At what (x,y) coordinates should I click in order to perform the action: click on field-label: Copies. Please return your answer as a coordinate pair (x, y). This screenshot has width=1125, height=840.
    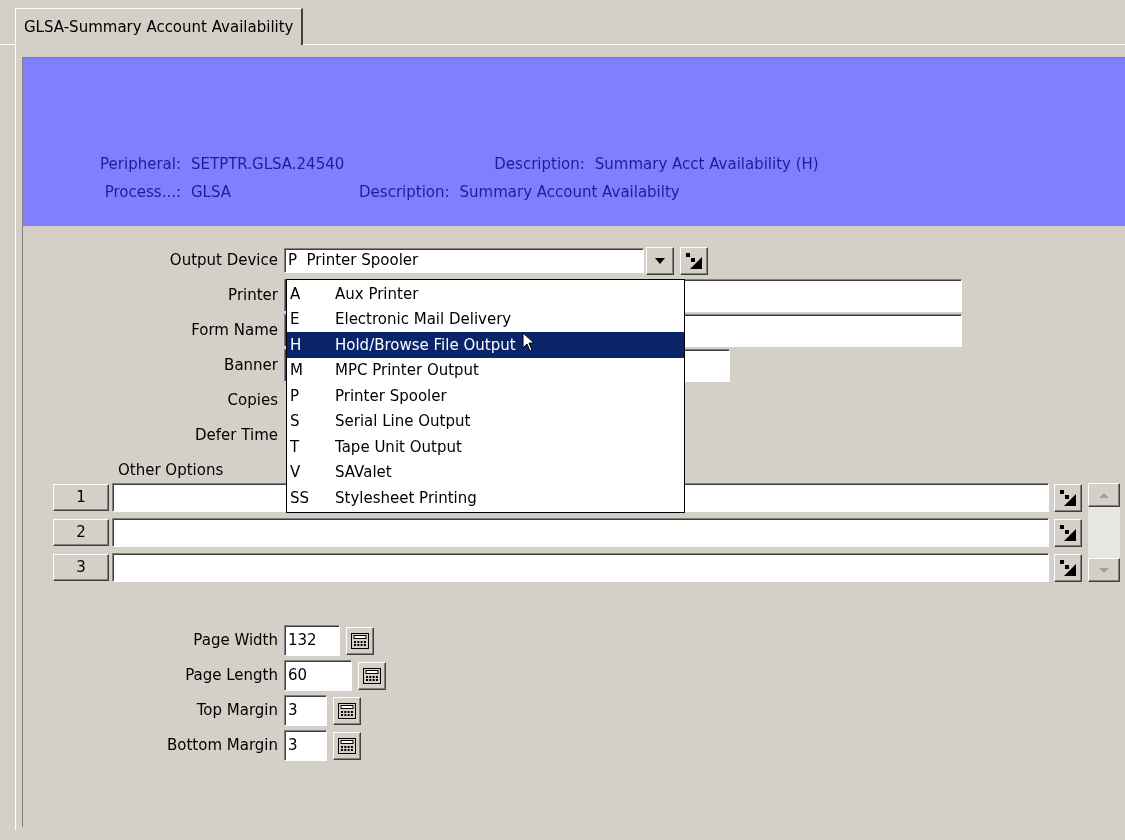
    Looking at the image, I should click on (252, 401).